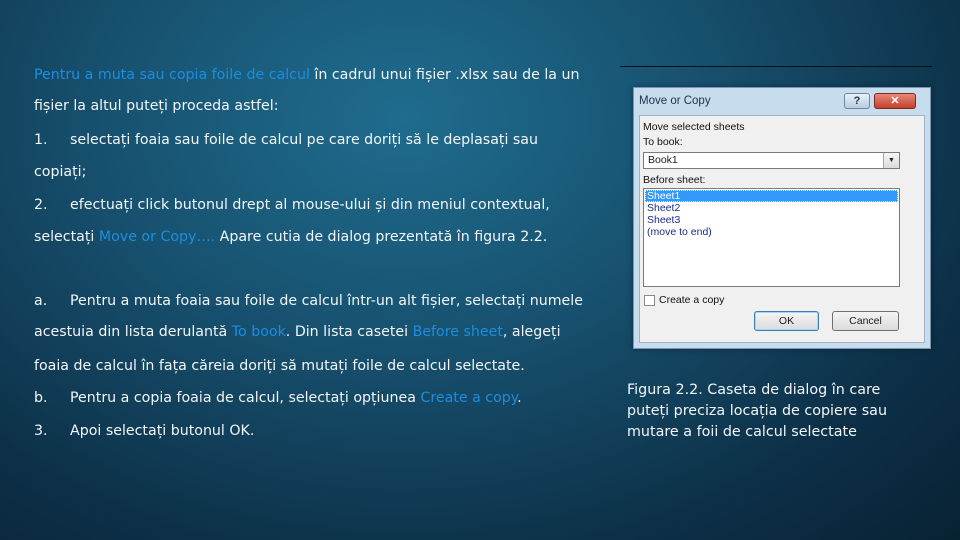 The image size is (960, 540). Describe the element at coordinates (694, 127) in the screenshot. I see `move-selected-sheets-label: Move selected sheets` at that location.